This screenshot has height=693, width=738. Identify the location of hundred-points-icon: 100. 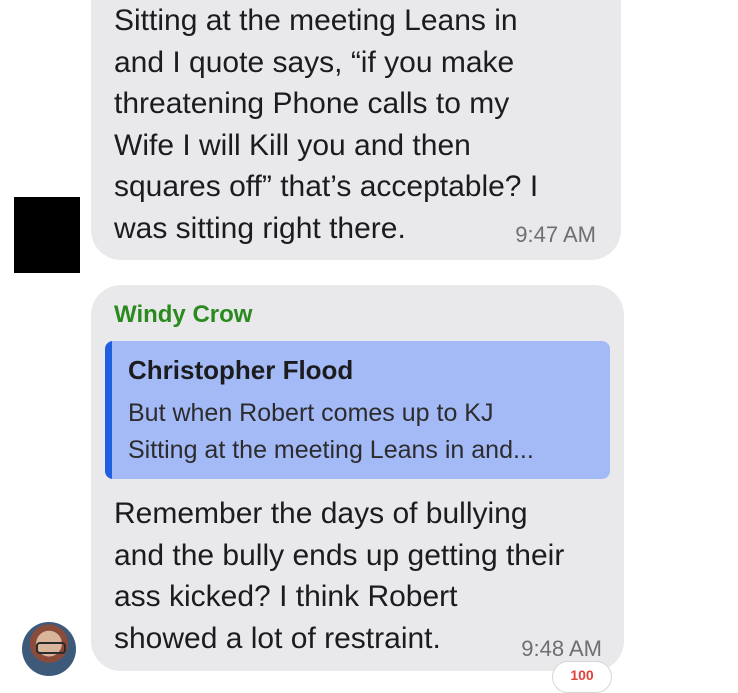
(582, 675).